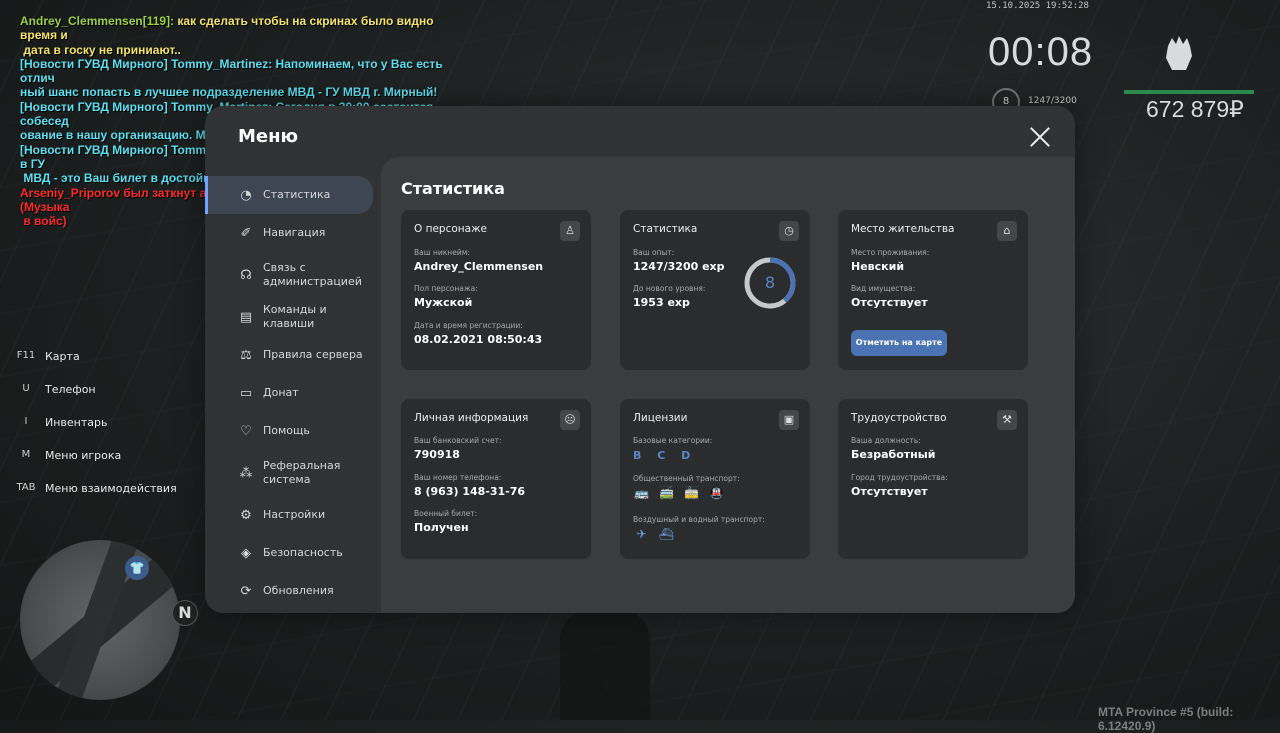 This screenshot has width=1280, height=733. Describe the element at coordinates (62, 356) in the screenshot. I see `hotkey-label: Карта` at that location.